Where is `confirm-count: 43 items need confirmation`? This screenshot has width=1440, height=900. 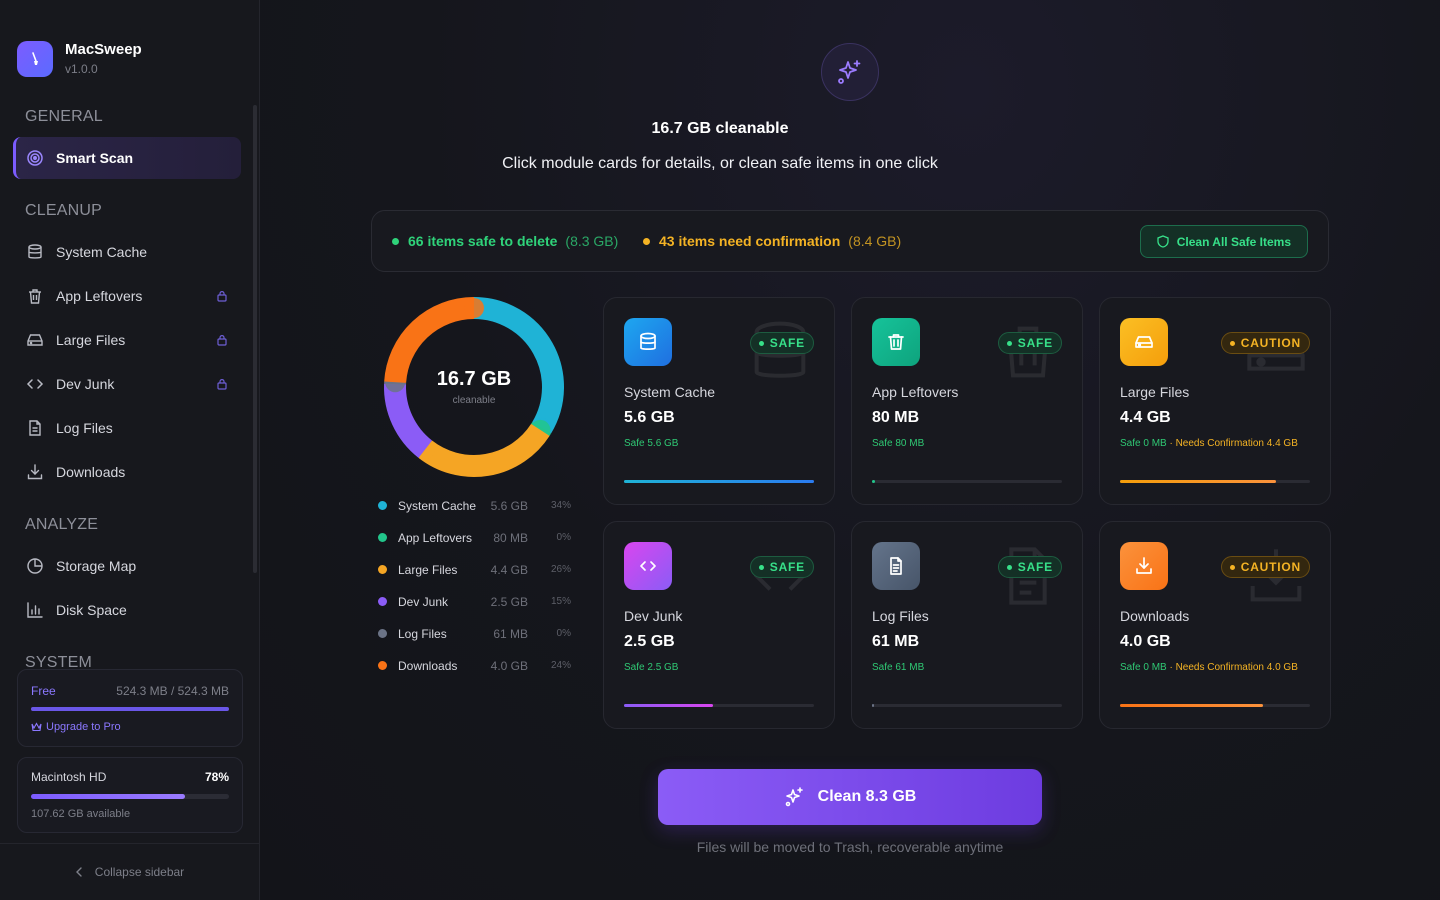
confirm-count: 43 items need confirmation is located at coordinates (750, 241).